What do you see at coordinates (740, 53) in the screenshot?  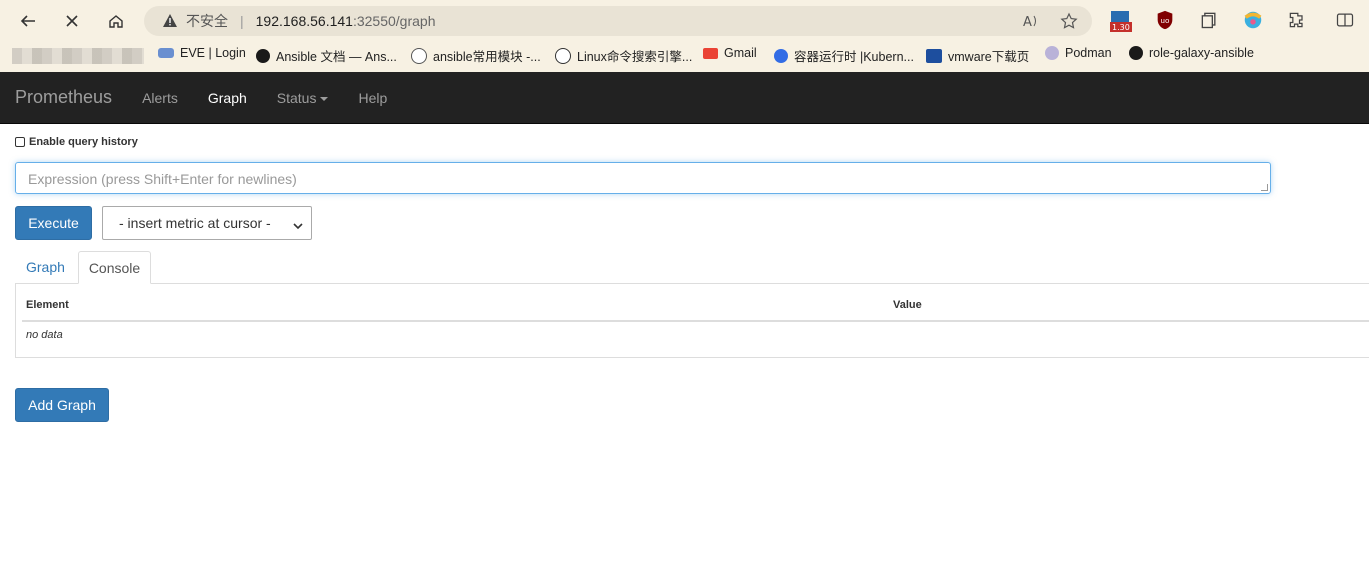 I see `bookmark-label: Gmail` at bounding box center [740, 53].